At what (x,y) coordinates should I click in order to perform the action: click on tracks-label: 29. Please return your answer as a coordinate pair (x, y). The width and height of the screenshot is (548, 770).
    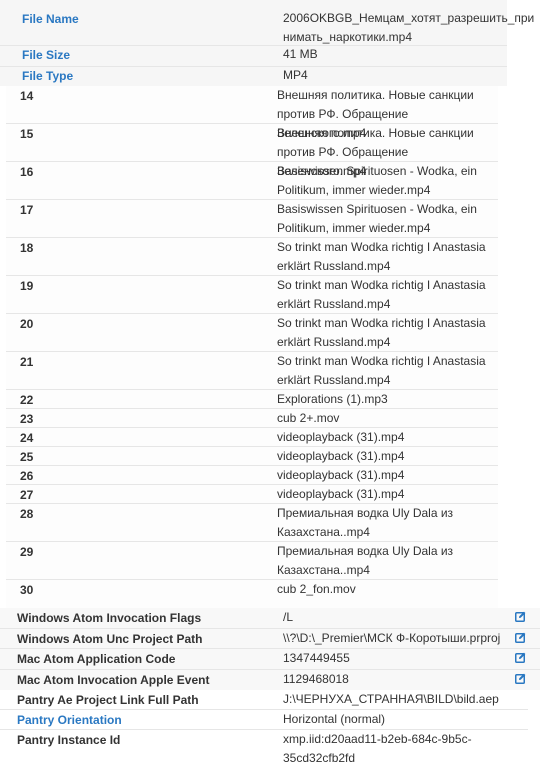
    Looking at the image, I should click on (27, 552).